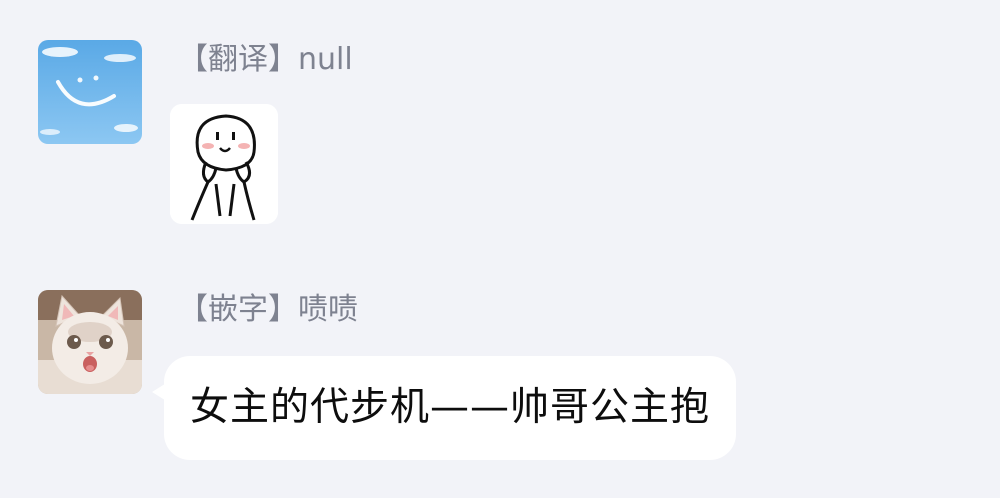 Image resolution: width=1000 pixels, height=498 pixels. I want to click on sky-cloud-avatar-icon, so click(90, 92).